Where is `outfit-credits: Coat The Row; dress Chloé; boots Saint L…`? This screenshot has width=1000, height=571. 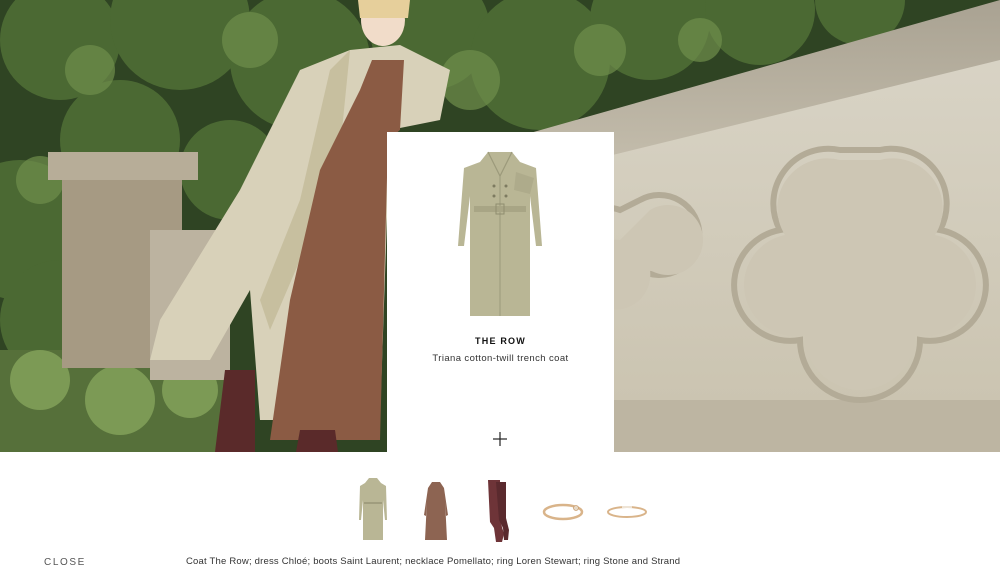
outfit-credits: Coat The Row; dress Chloé; boots Saint L… is located at coordinates (433, 561).